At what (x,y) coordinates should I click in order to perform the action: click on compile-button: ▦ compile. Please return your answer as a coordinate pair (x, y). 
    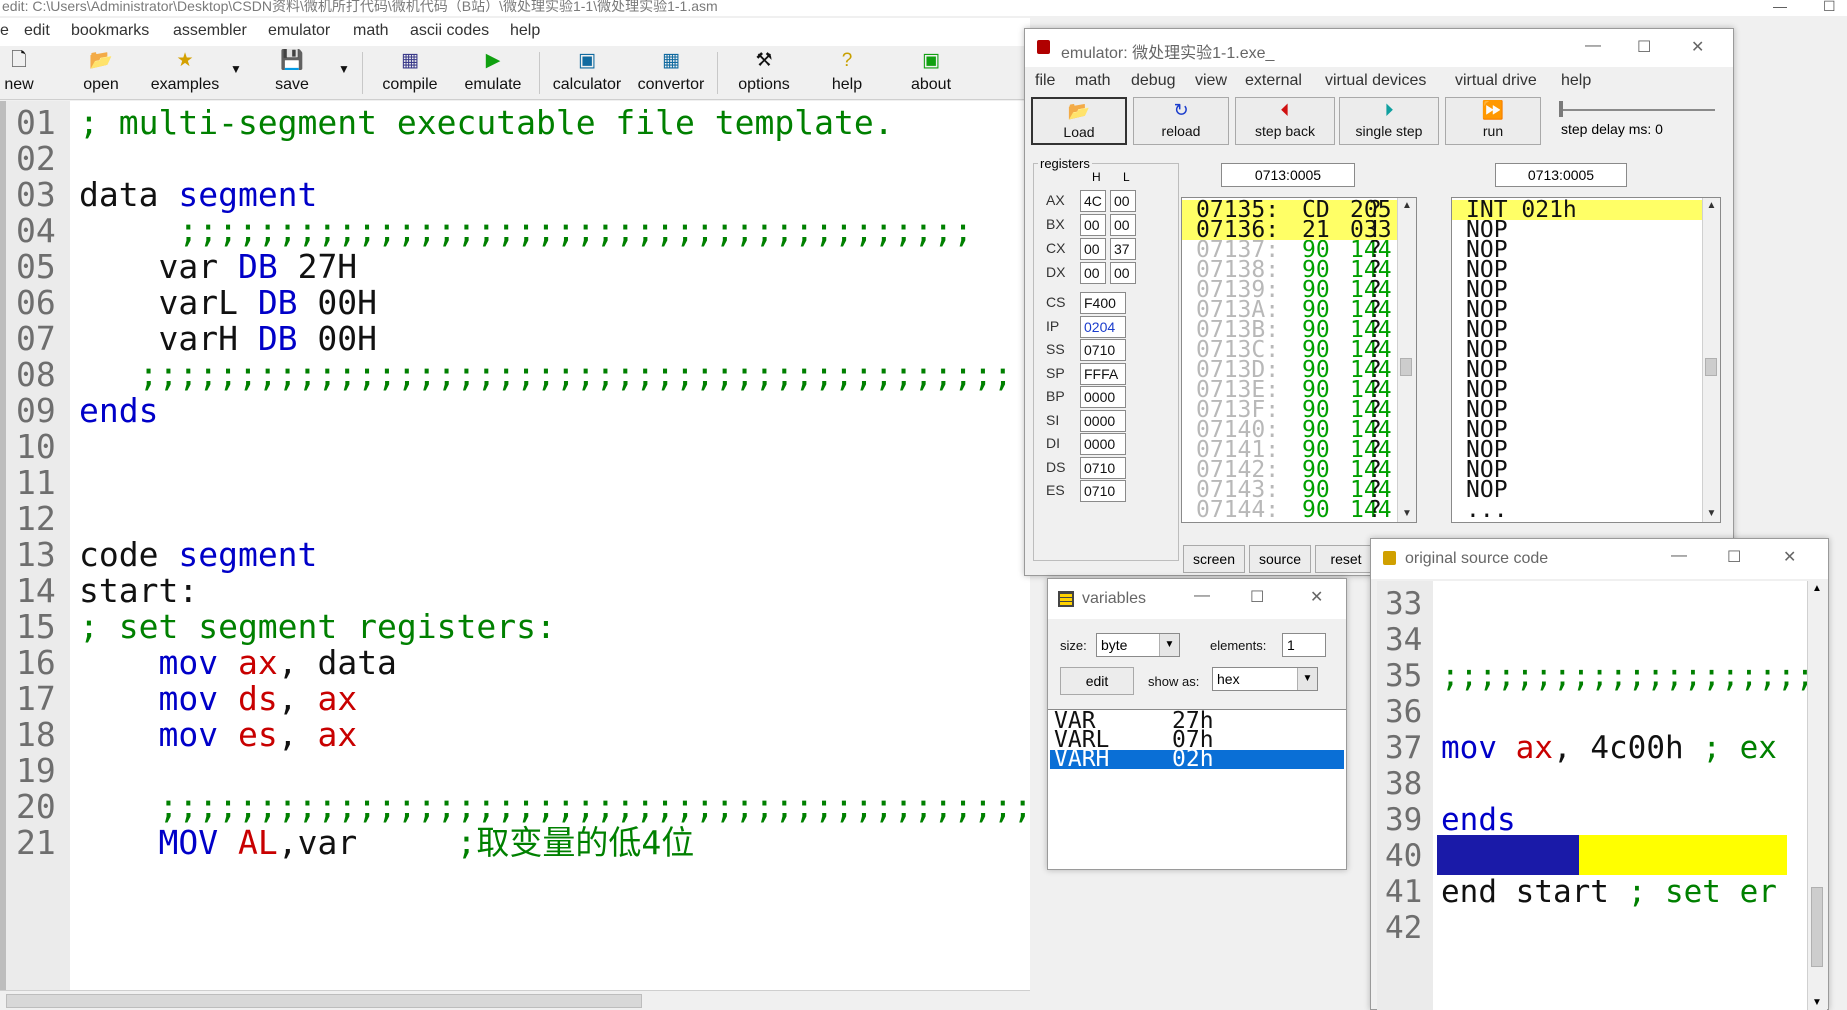
    Looking at the image, I should click on (410, 73).